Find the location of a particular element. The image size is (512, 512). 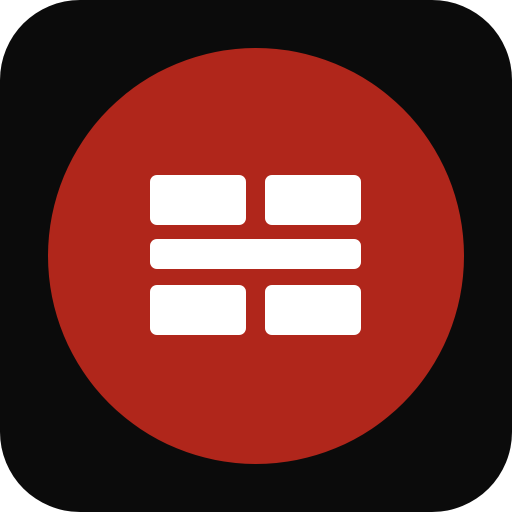

grid-bar-middle is located at coordinates (255, 254).